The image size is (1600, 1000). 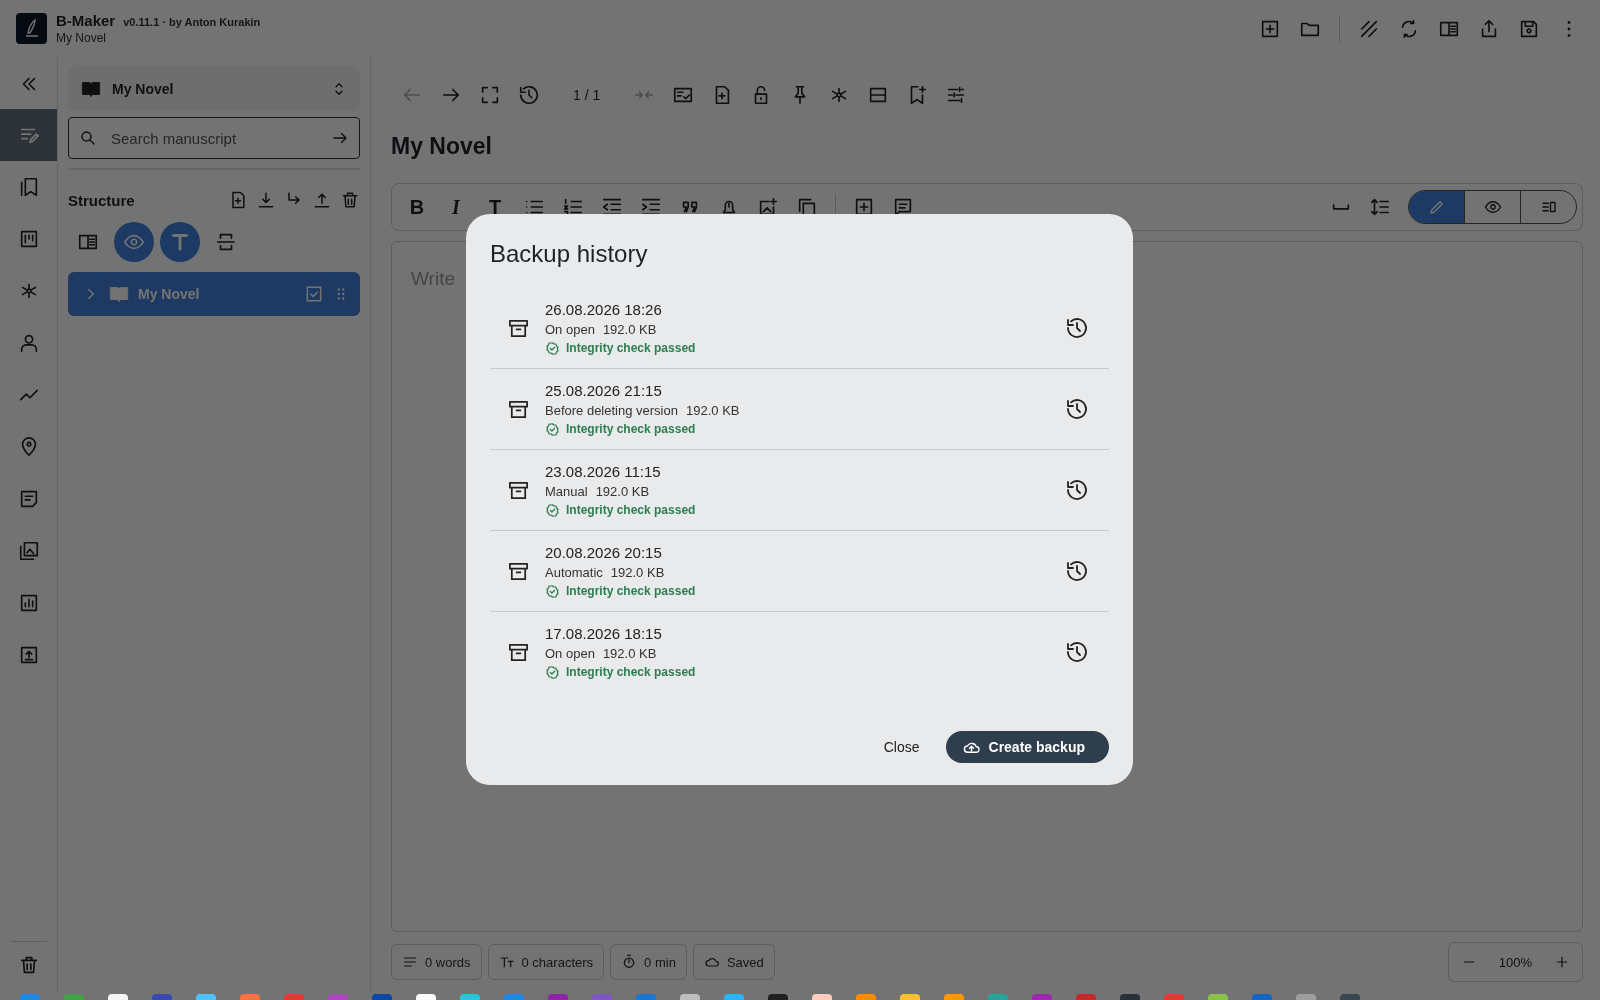 I want to click on create-backup-button: Create backup, so click(x=1027, y=747).